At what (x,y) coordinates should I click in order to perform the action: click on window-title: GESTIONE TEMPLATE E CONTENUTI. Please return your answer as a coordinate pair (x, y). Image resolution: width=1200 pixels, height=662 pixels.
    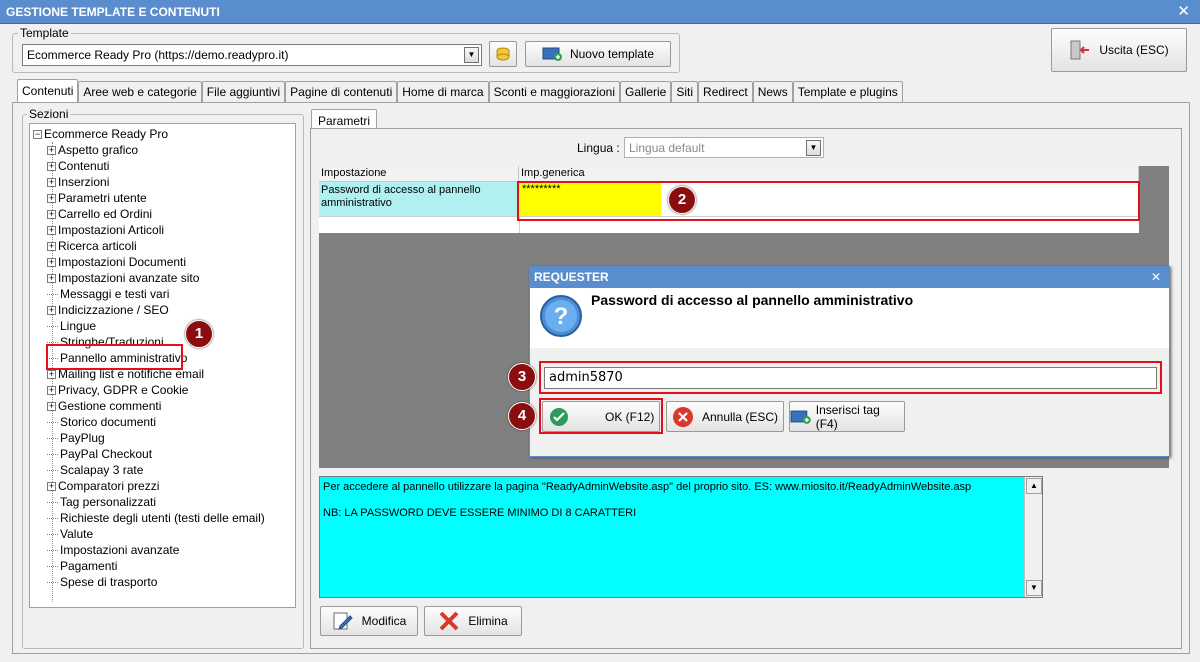
    Looking at the image, I should click on (113, 12).